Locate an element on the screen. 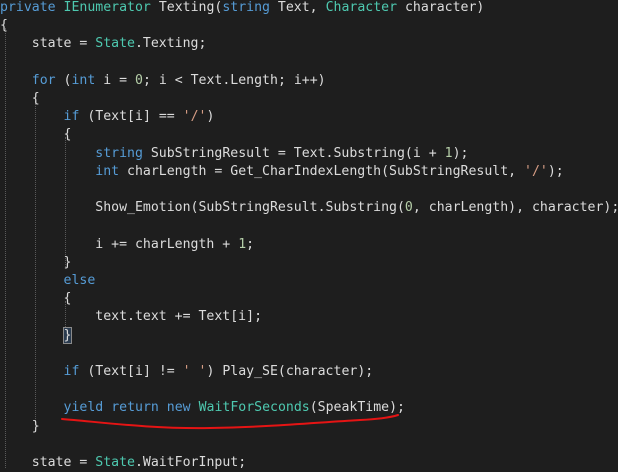  code-token: WaitForSeconds is located at coordinates (254, 408).